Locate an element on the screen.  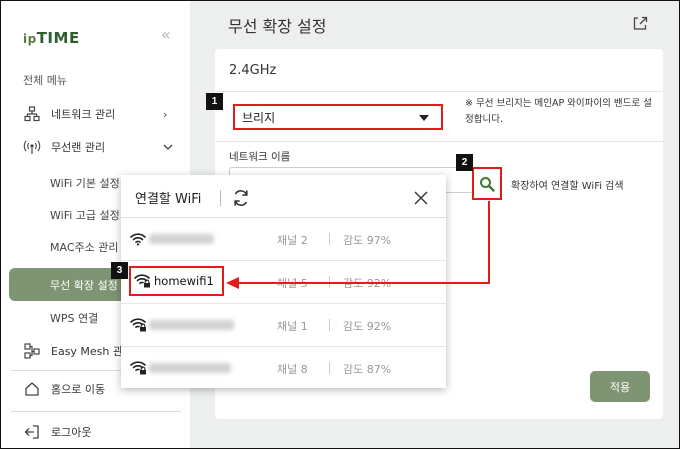
popup-title: 연결할 WiFi is located at coordinates (168, 199).